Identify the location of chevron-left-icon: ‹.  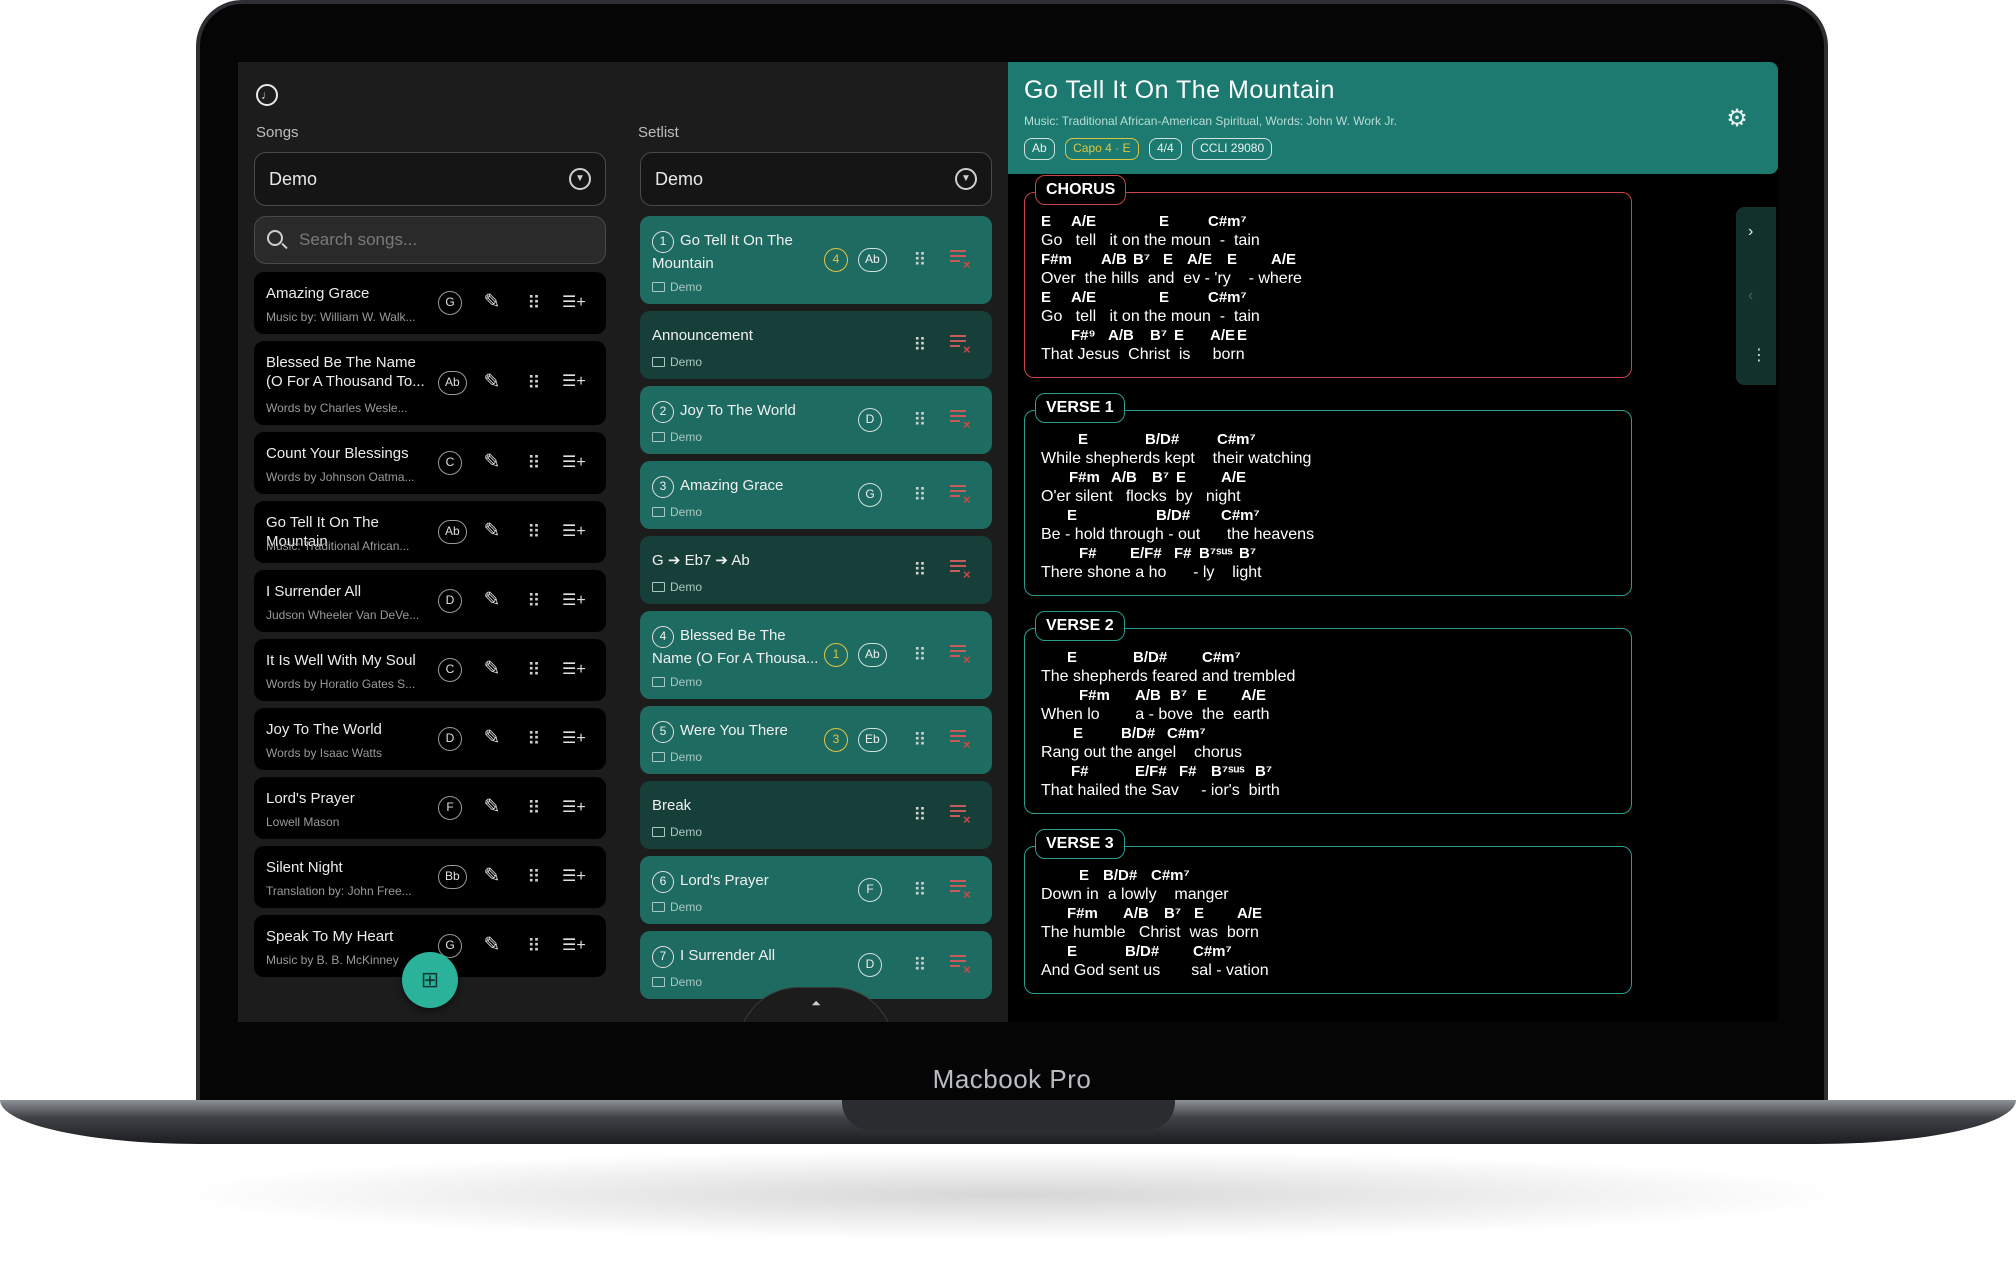
(1750, 296).